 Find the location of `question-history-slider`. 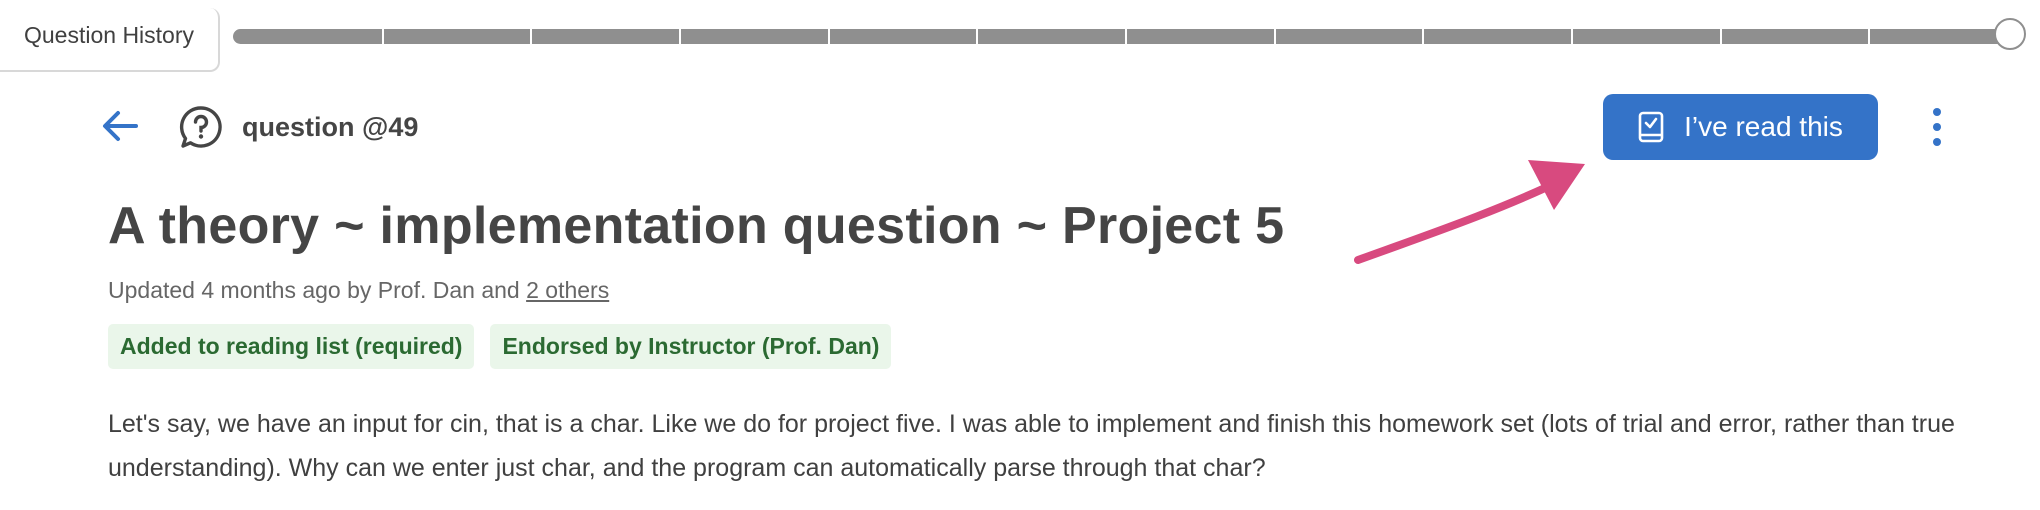

question-history-slider is located at coordinates (1125, 36).